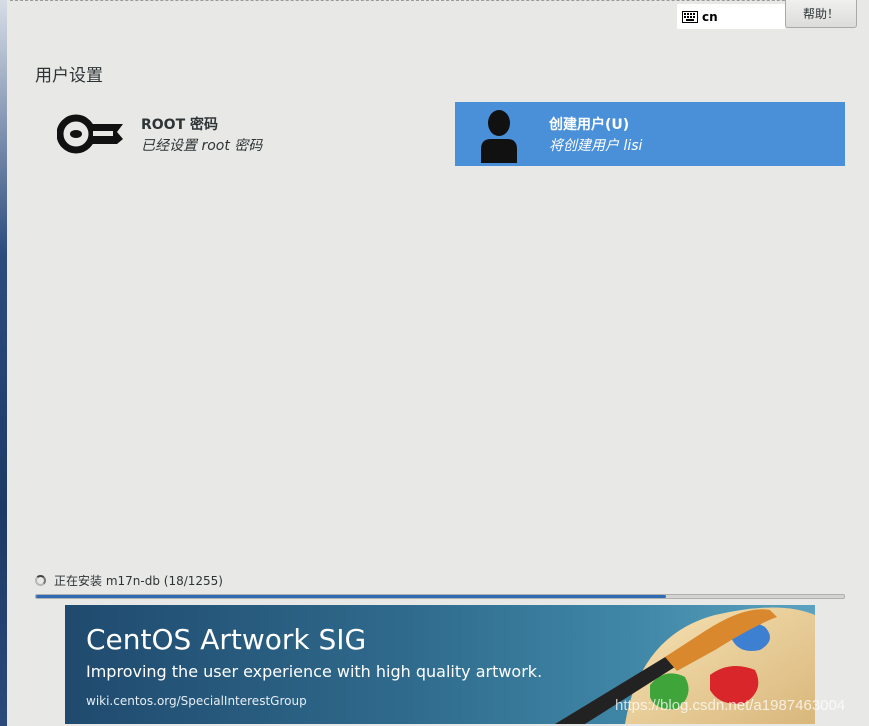  I want to click on banner-url: wiki.centos.org/SpecialInterestGroup, so click(196, 701).